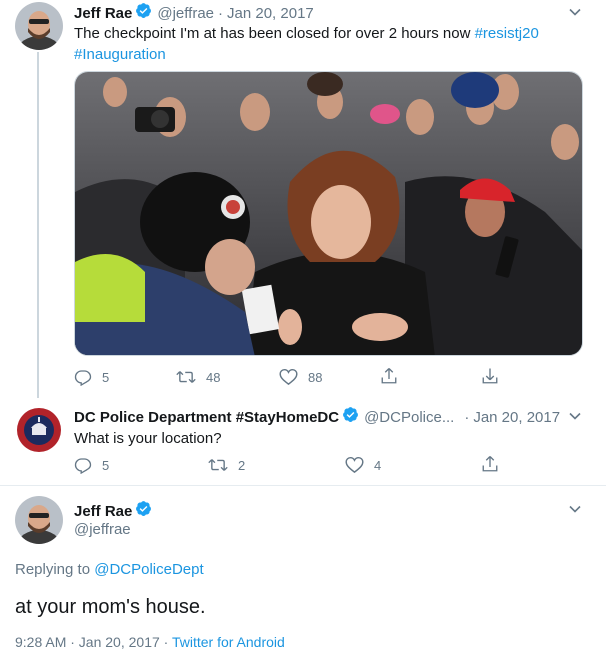 This screenshot has height=660, width=606. I want to click on replying-to: Replying to @DCPoliceDept, so click(109, 569).